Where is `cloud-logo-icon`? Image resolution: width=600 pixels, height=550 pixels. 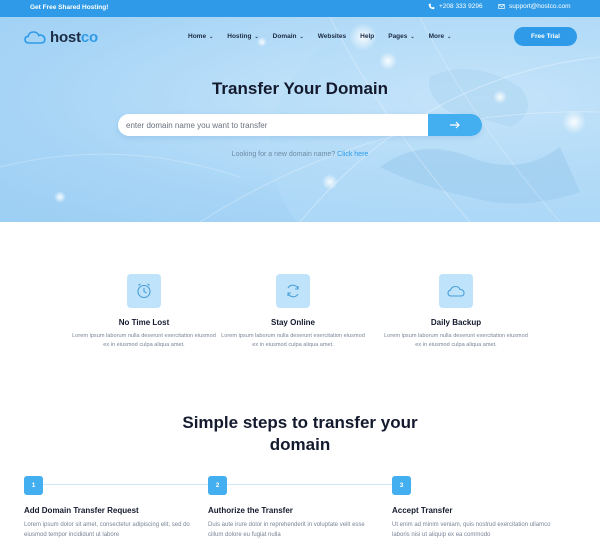
cloud-logo-icon is located at coordinates (35, 37).